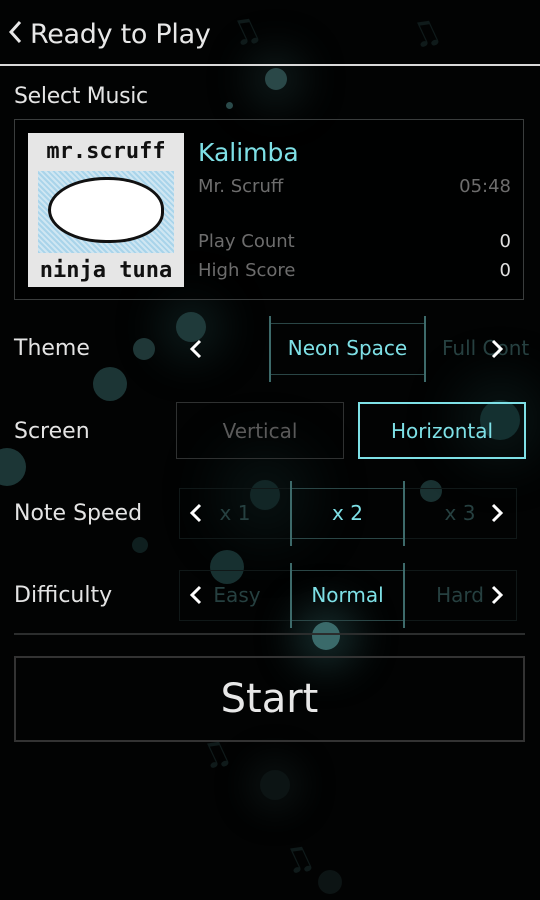  Describe the element at coordinates (81, 96) in the screenshot. I see `select-music-label: Select Music` at that location.